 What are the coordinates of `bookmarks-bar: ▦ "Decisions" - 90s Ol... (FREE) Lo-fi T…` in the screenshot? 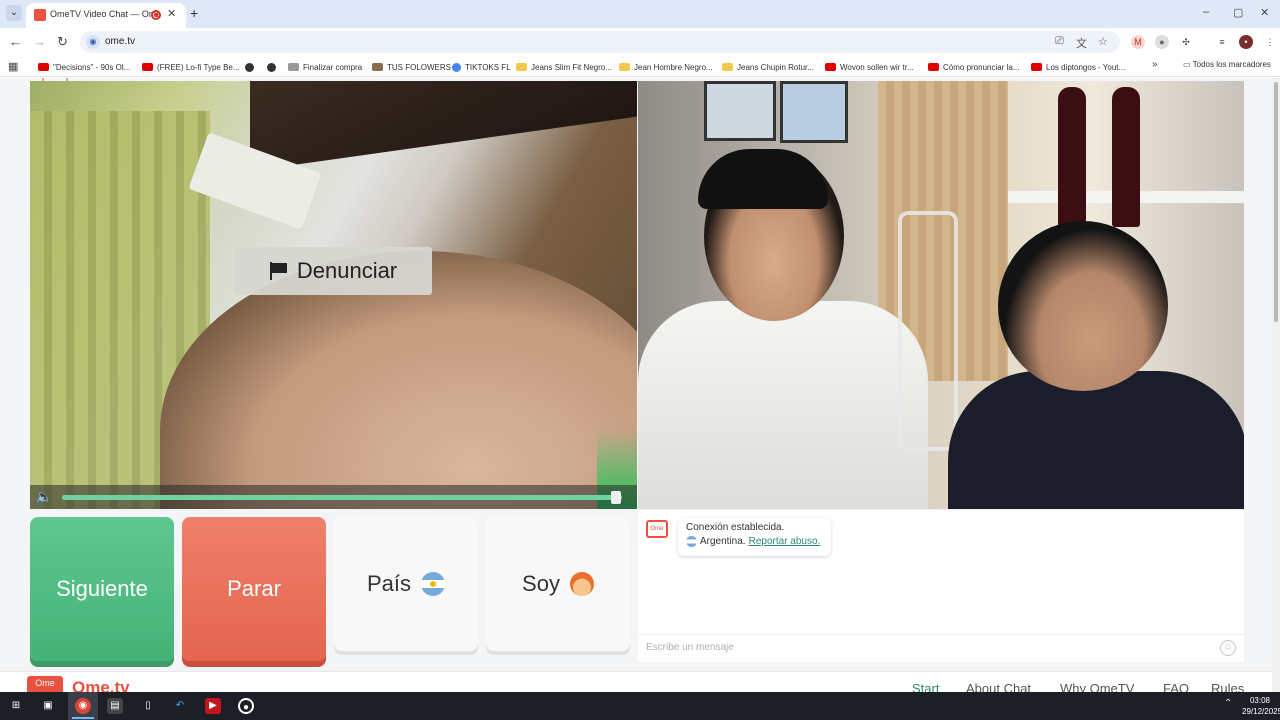 It's located at (640, 66).